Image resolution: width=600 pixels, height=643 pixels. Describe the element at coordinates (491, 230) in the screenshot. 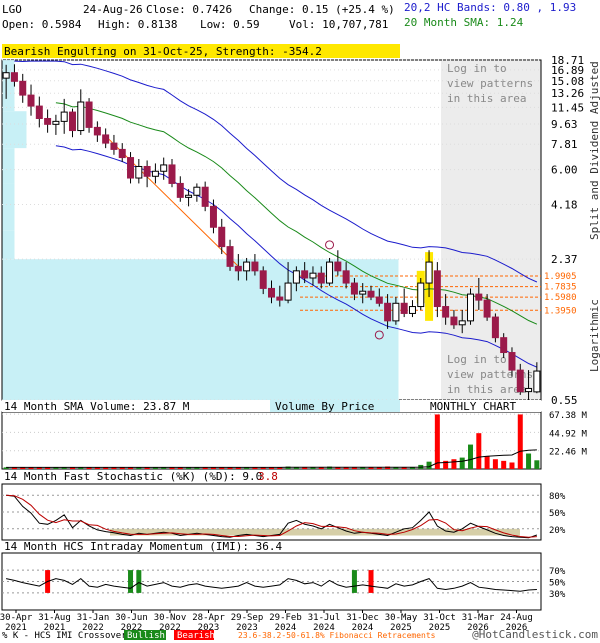

I see `login-area` at that location.